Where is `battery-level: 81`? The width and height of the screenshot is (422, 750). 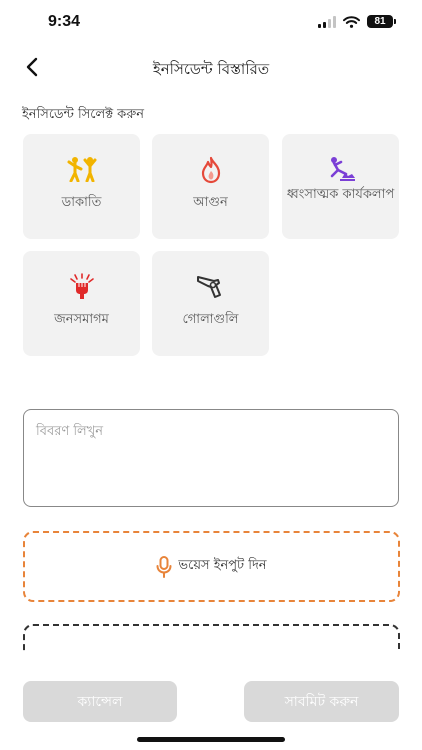
battery-level: 81 is located at coordinates (380, 21).